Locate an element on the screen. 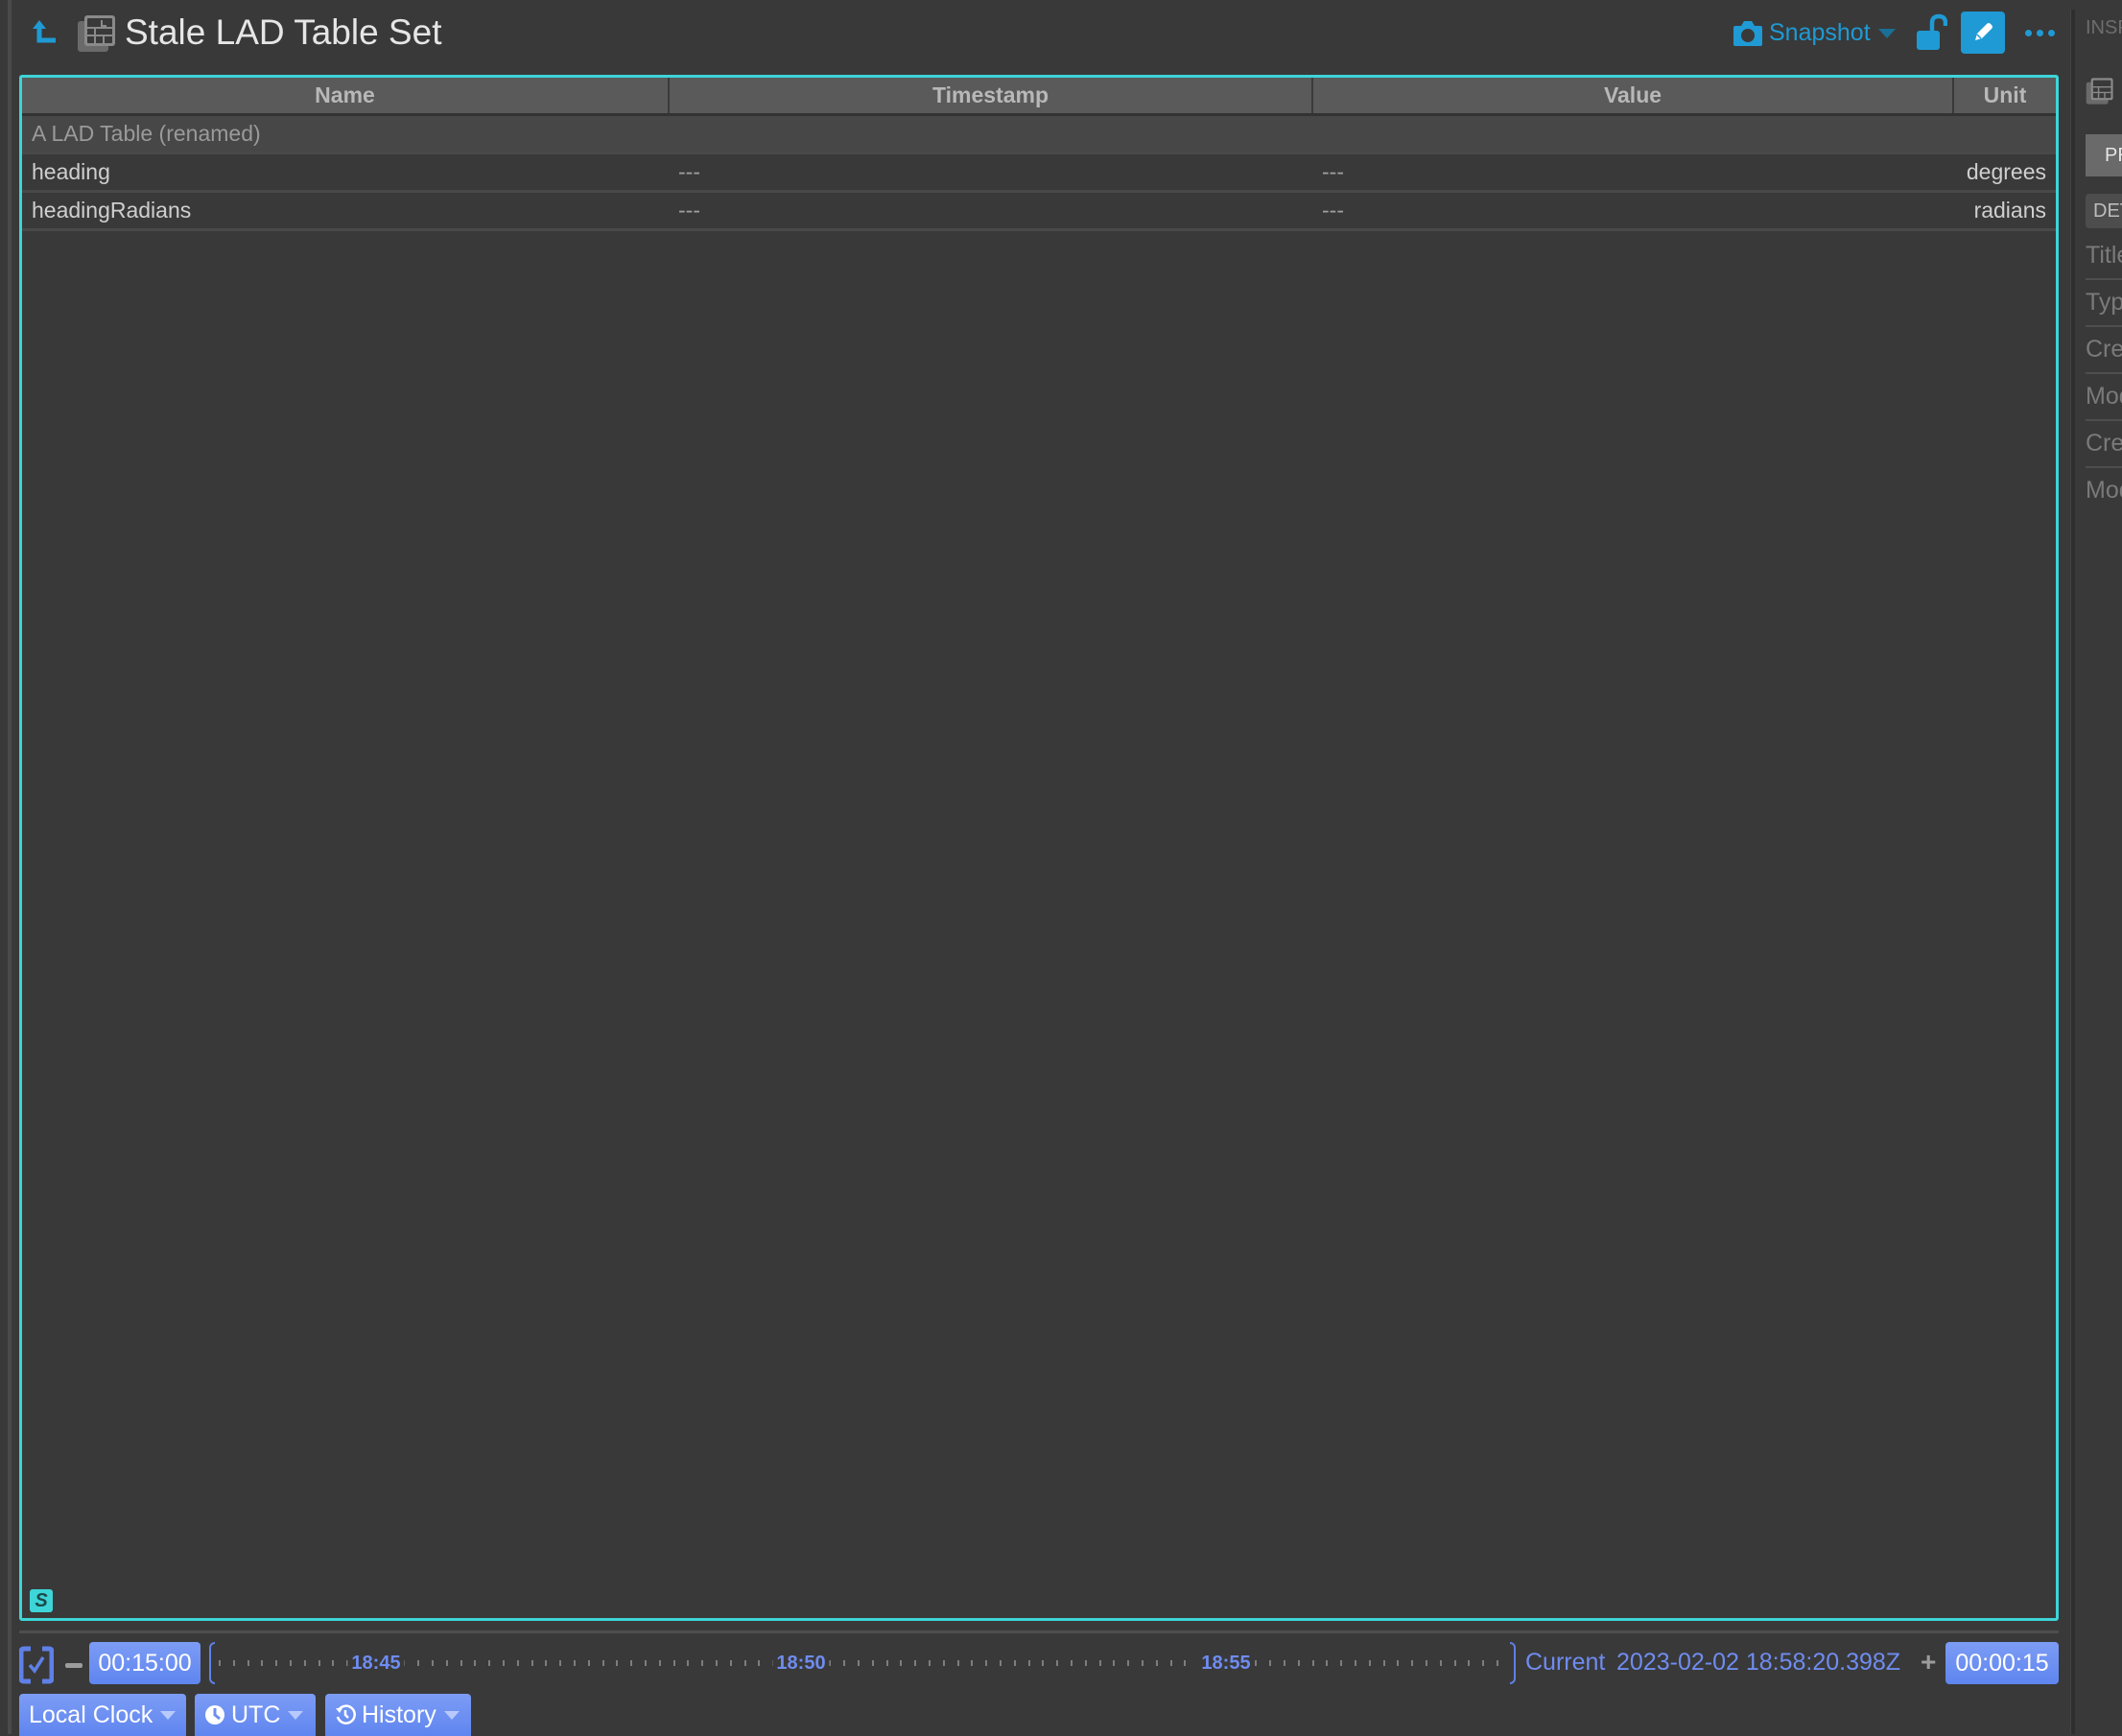 This screenshot has width=2122, height=1736. navigate-up-button is located at coordinates (42, 32).